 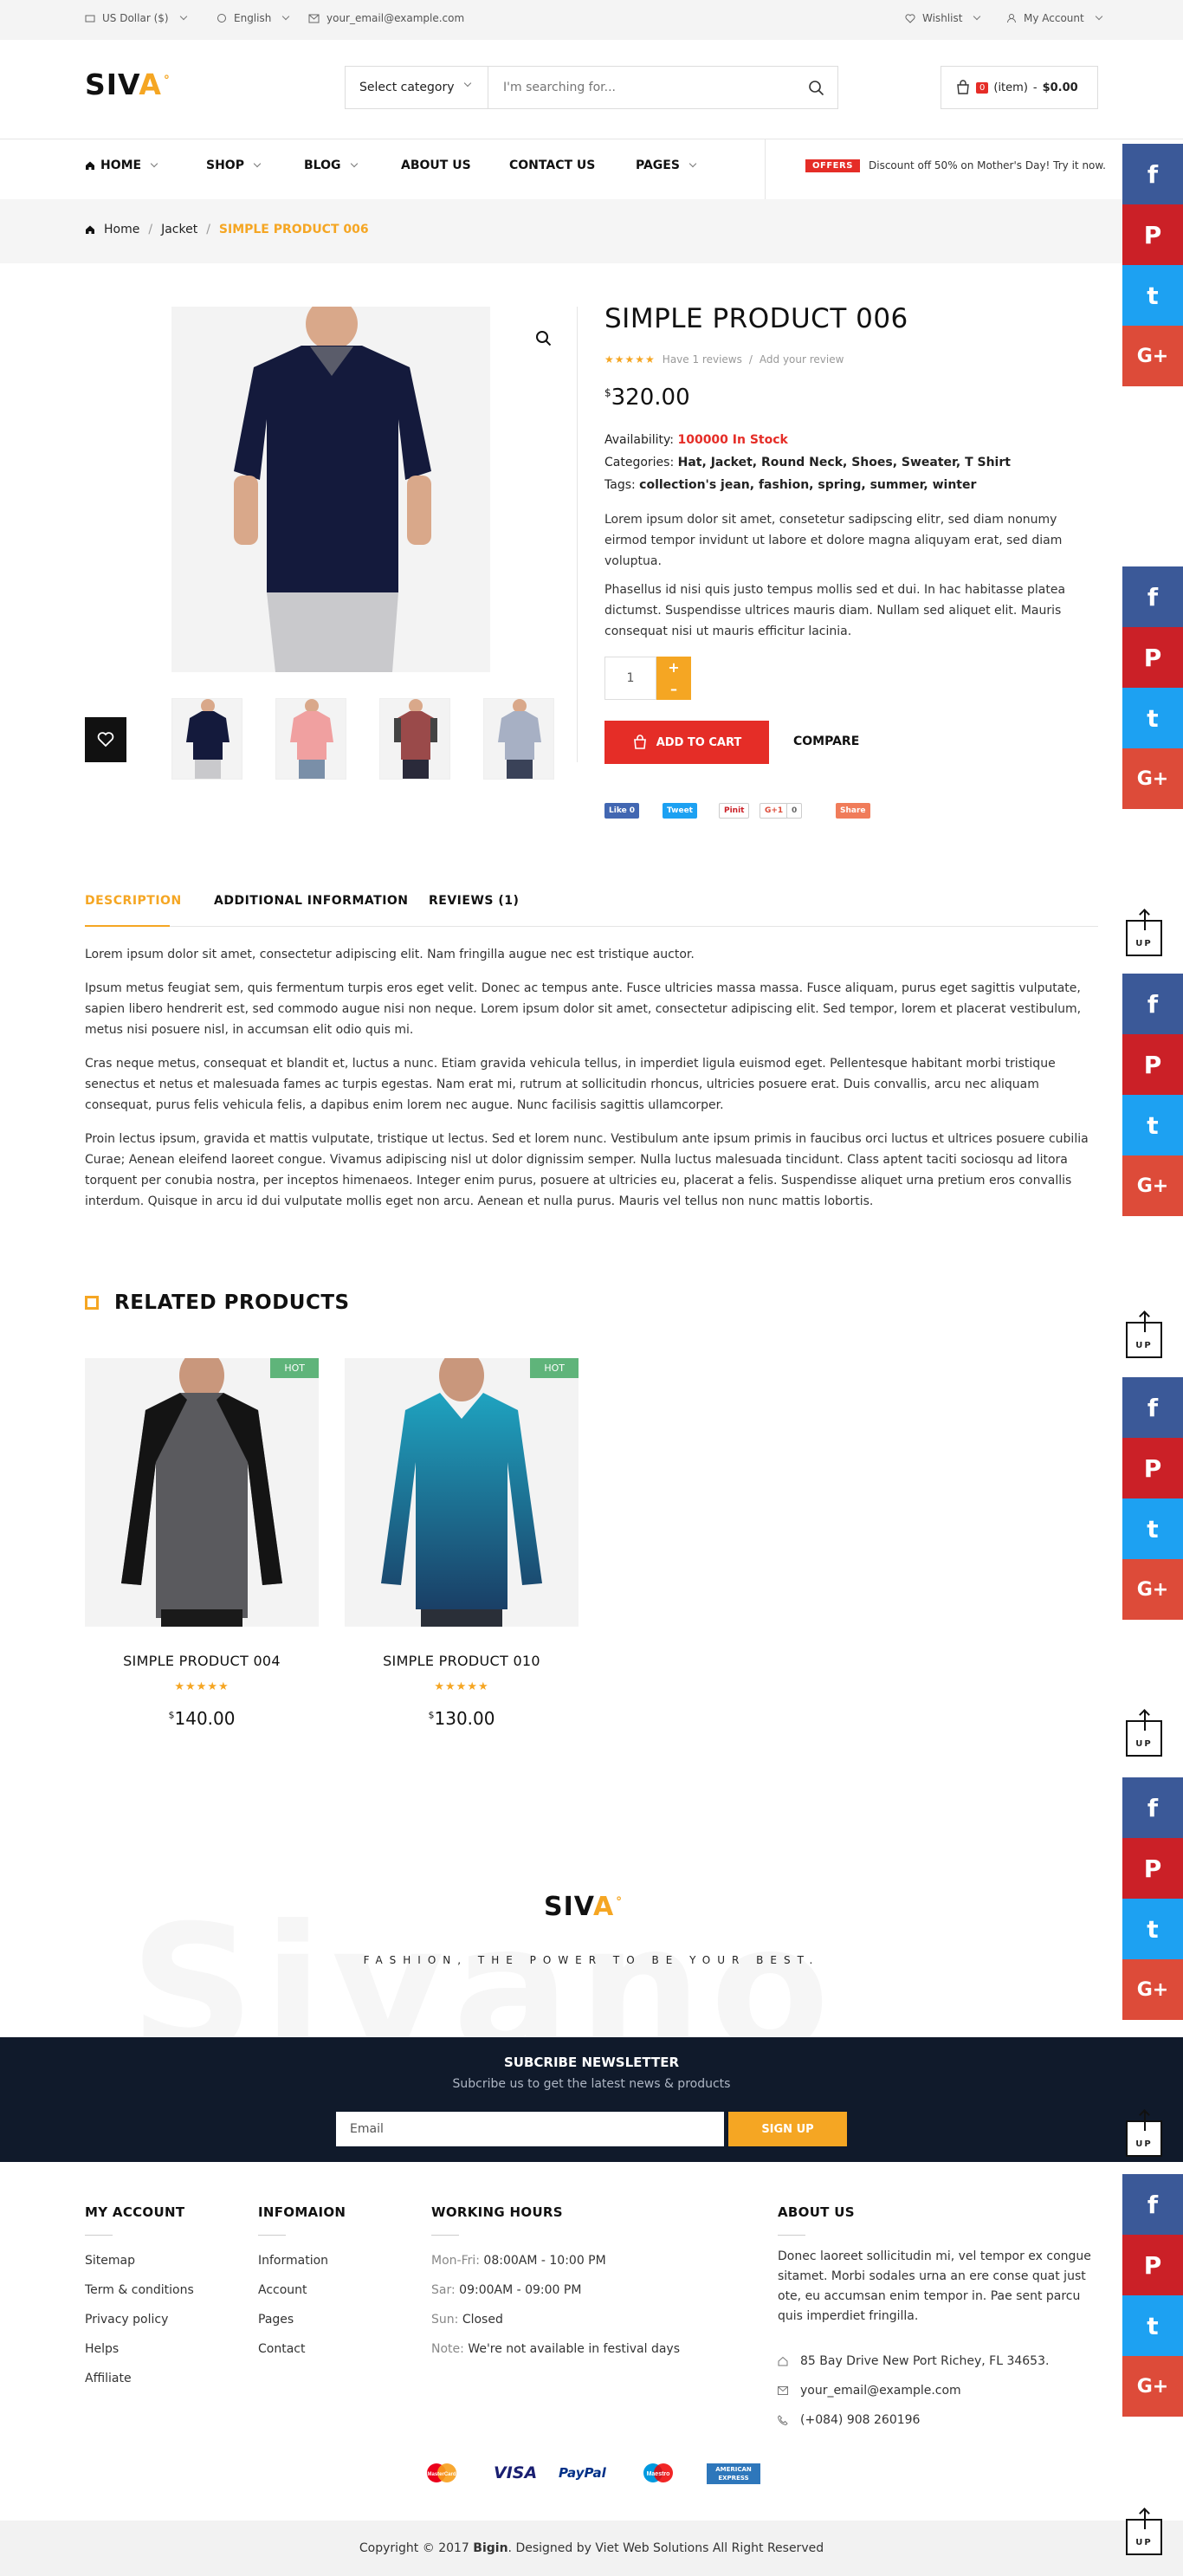 I want to click on quantity-increase-button: +, so click(x=673, y=667).